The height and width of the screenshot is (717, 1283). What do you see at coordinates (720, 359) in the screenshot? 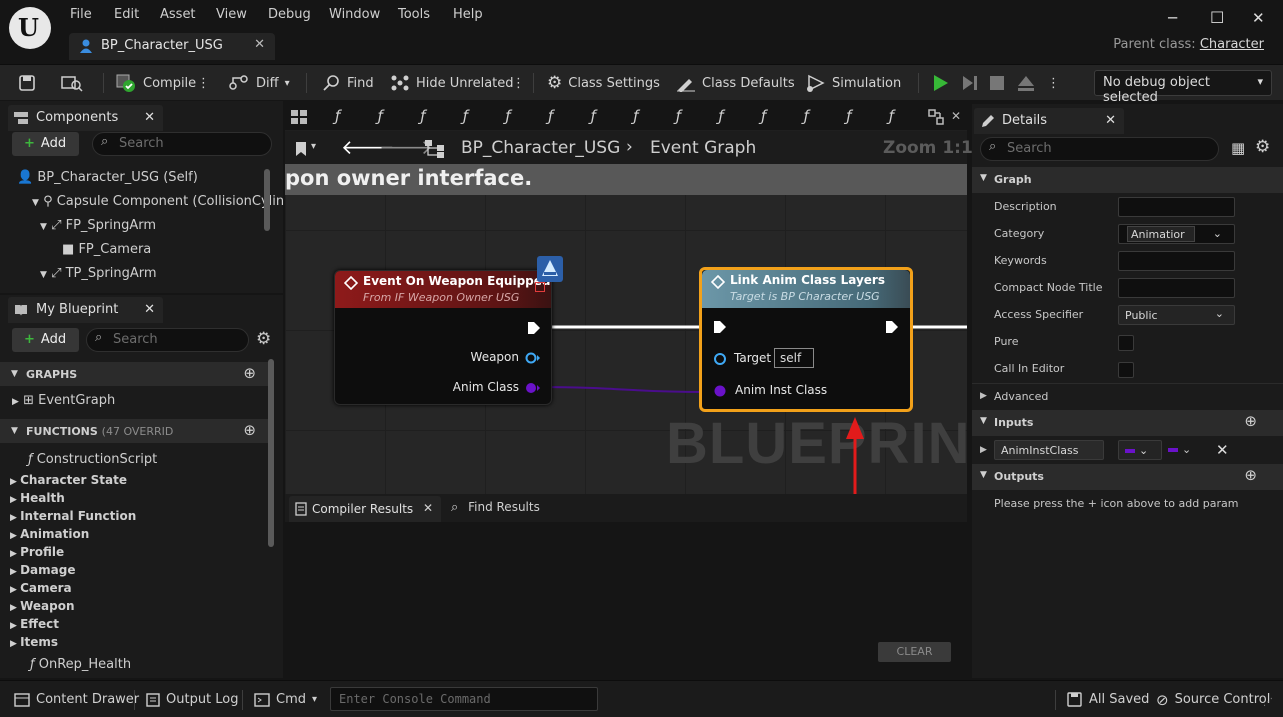
I see `target-pin` at bounding box center [720, 359].